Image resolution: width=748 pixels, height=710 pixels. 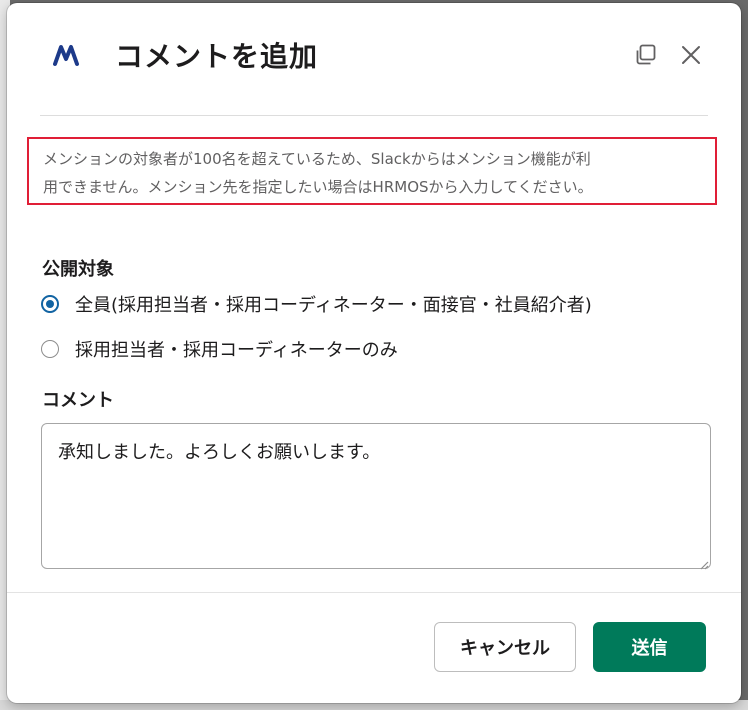 I want to click on header-divider, so click(x=374, y=115).